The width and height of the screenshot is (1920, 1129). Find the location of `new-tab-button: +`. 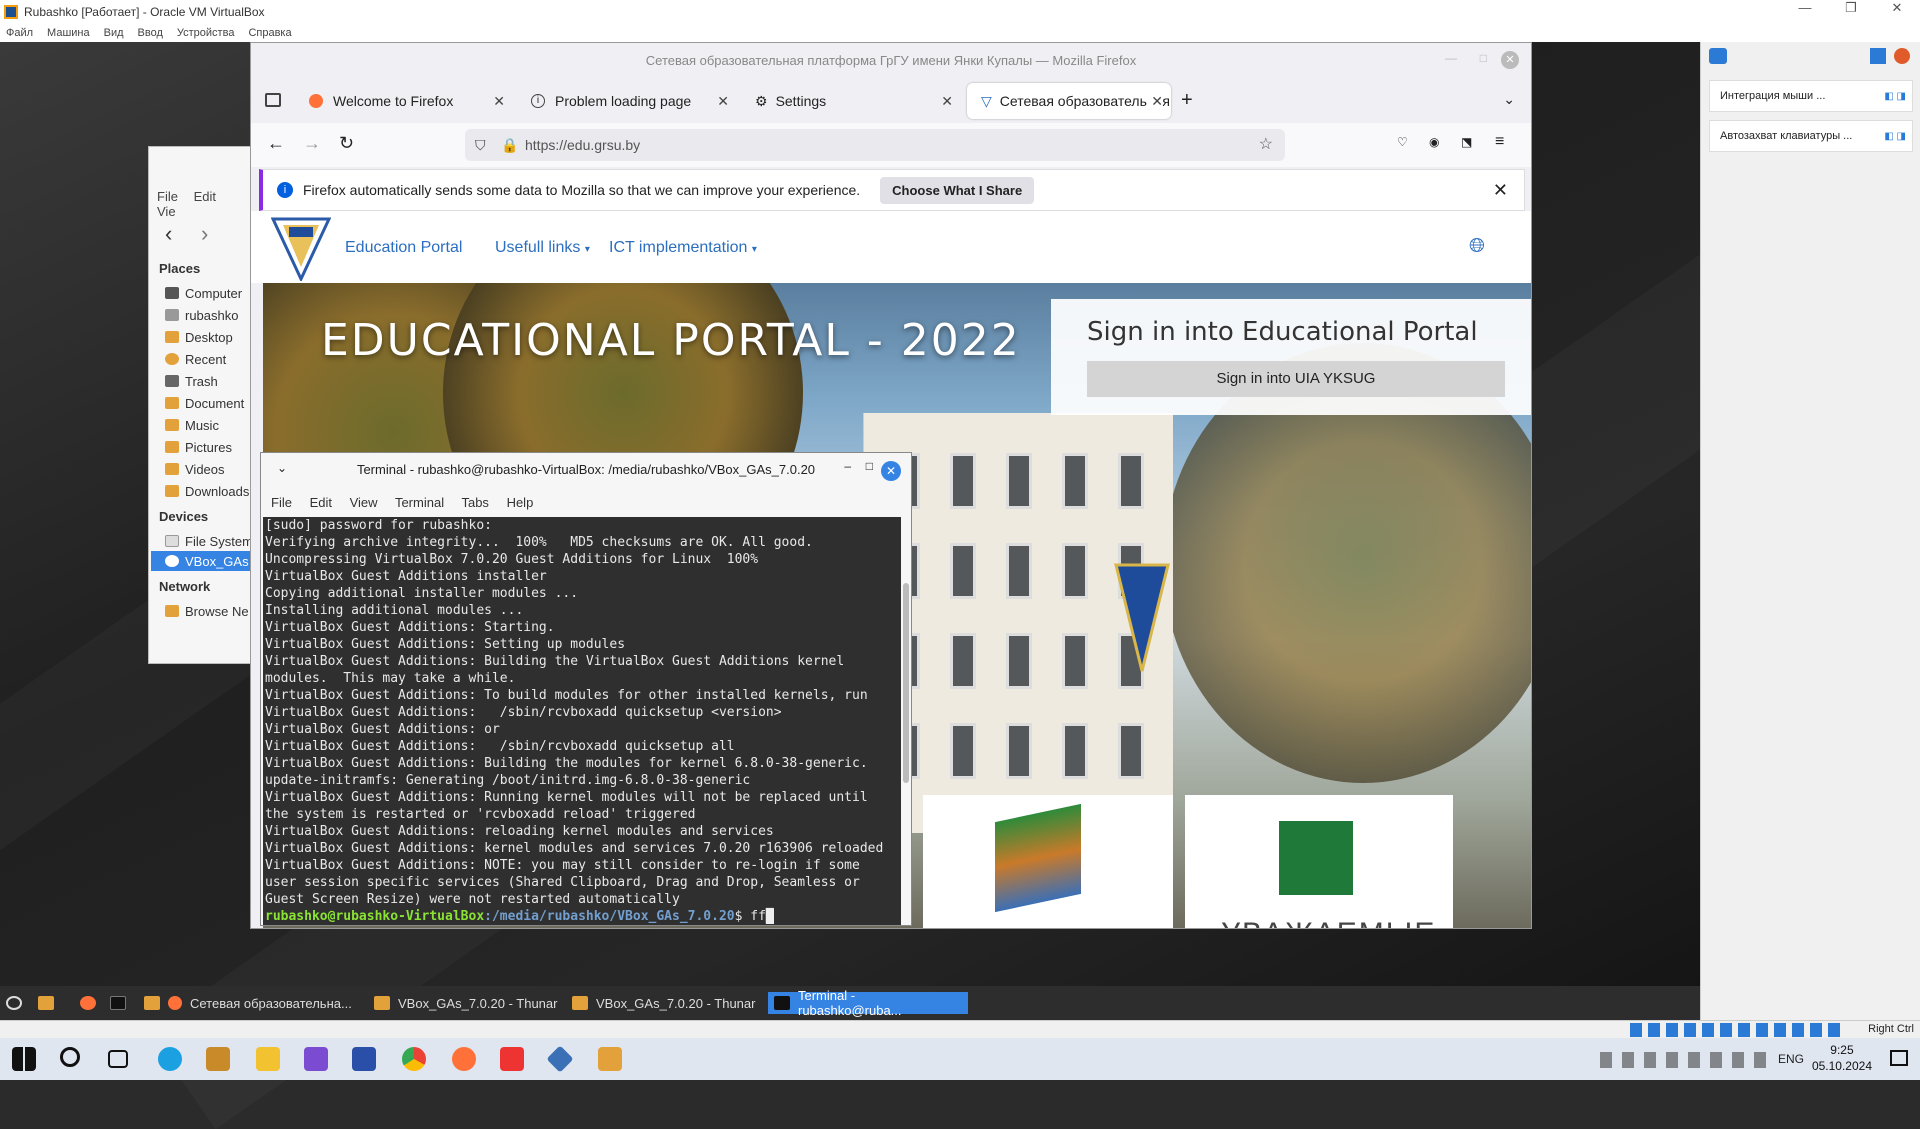

new-tab-button: + is located at coordinates (1187, 100).